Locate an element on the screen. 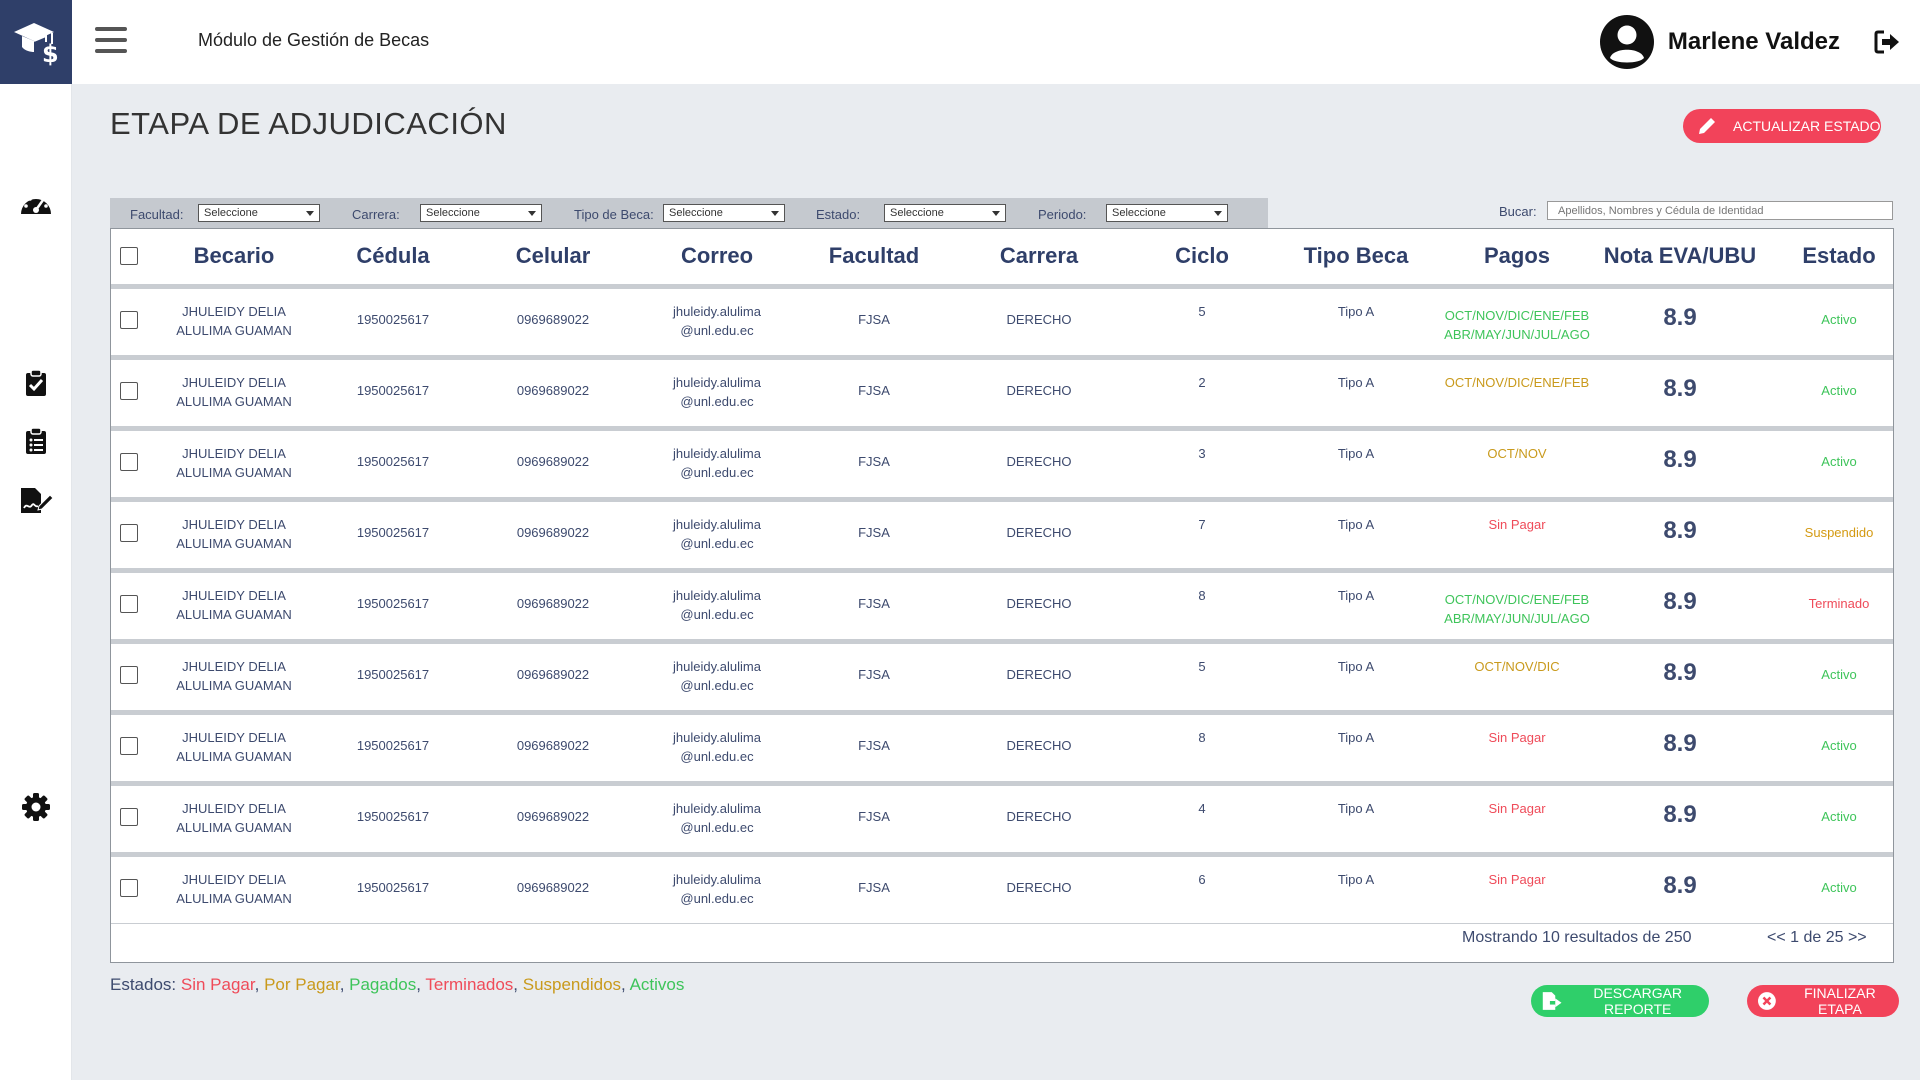 This screenshot has width=1920, height=1080. update-status-label: ACTUALIZAR ESTADO is located at coordinates (1807, 126).